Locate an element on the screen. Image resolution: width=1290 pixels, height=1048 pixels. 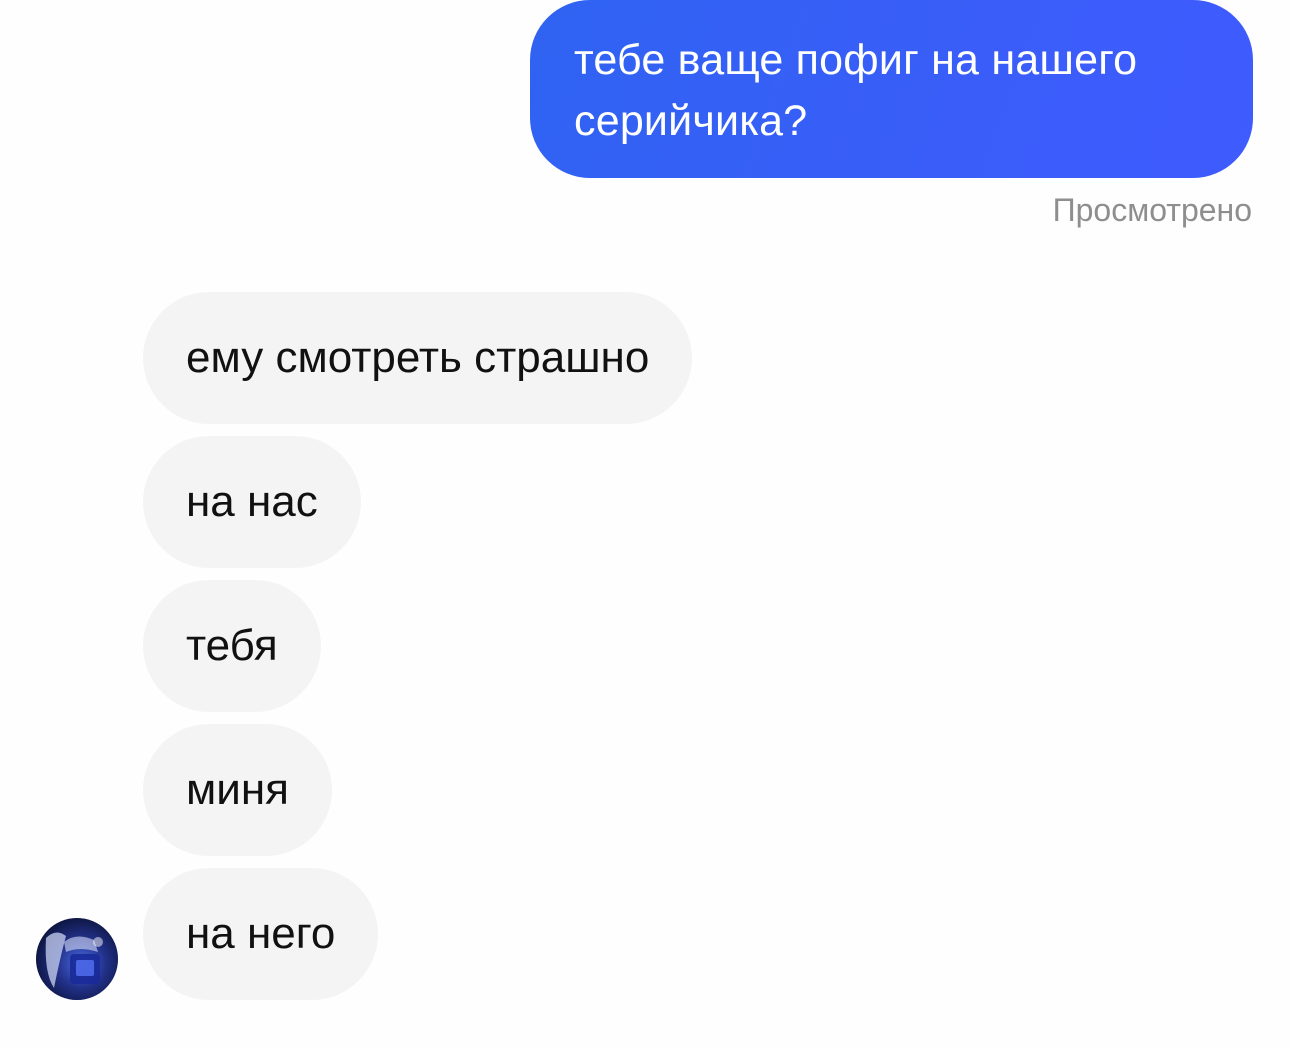
incoming-message-text: ему смотреть страшно is located at coordinates (418, 357).